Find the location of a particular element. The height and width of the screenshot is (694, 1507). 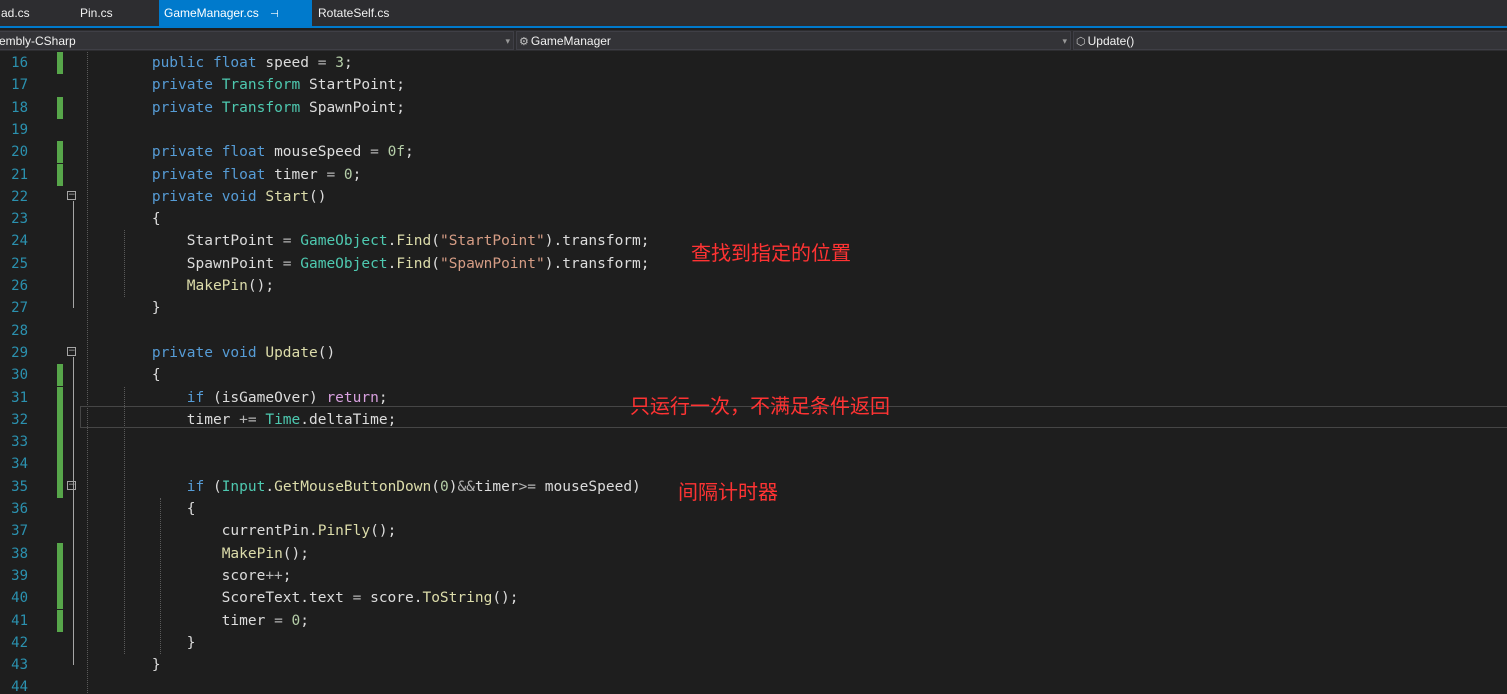

code-text is located at coordinates (99, 331).